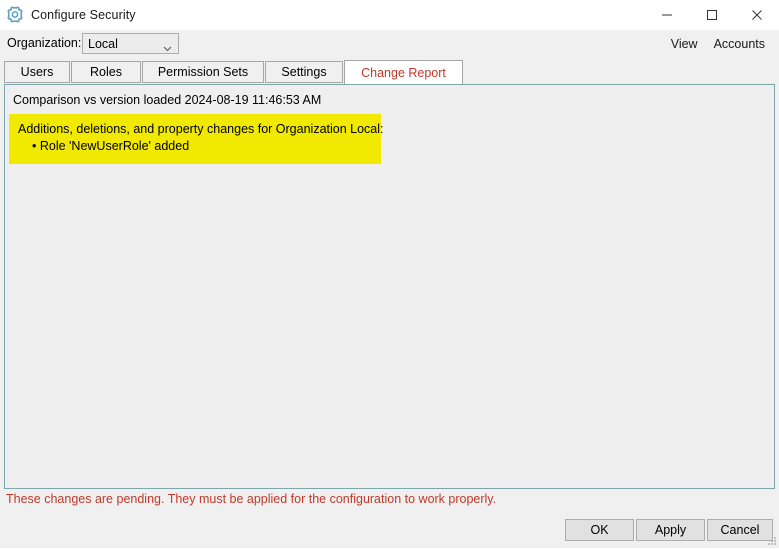 The height and width of the screenshot is (549, 779). I want to click on tab-permission-sets: Permission Sets, so click(203, 72).